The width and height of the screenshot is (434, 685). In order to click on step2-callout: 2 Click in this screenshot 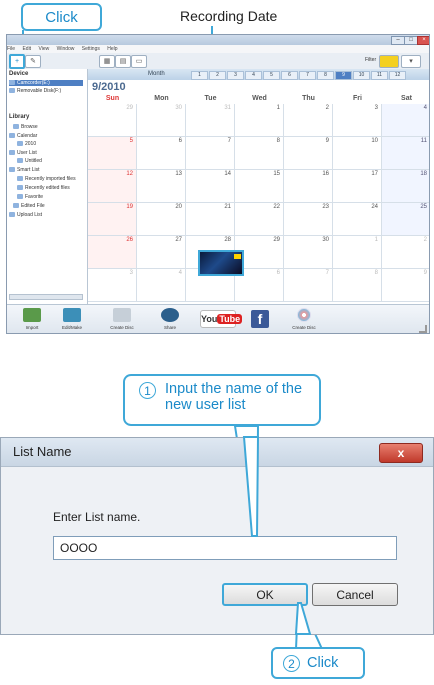, I will do `click(318, 663)`.